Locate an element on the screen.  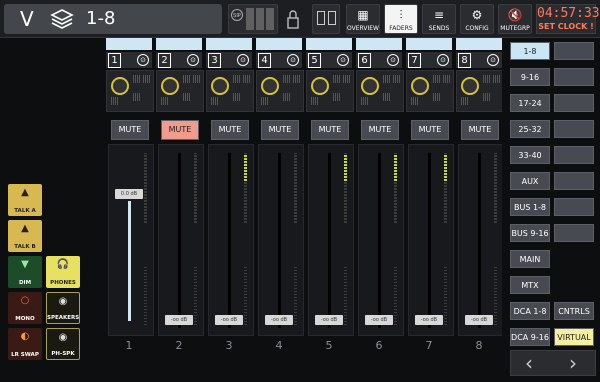
chevron-right-icon: › is located at coordinates (573, 363).